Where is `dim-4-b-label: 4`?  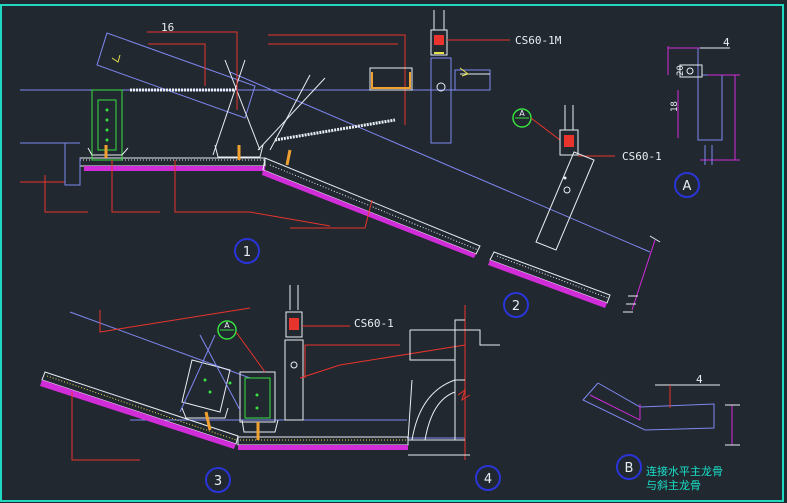
dim-4-b-label: 4 is located at coordinates (699, 379).